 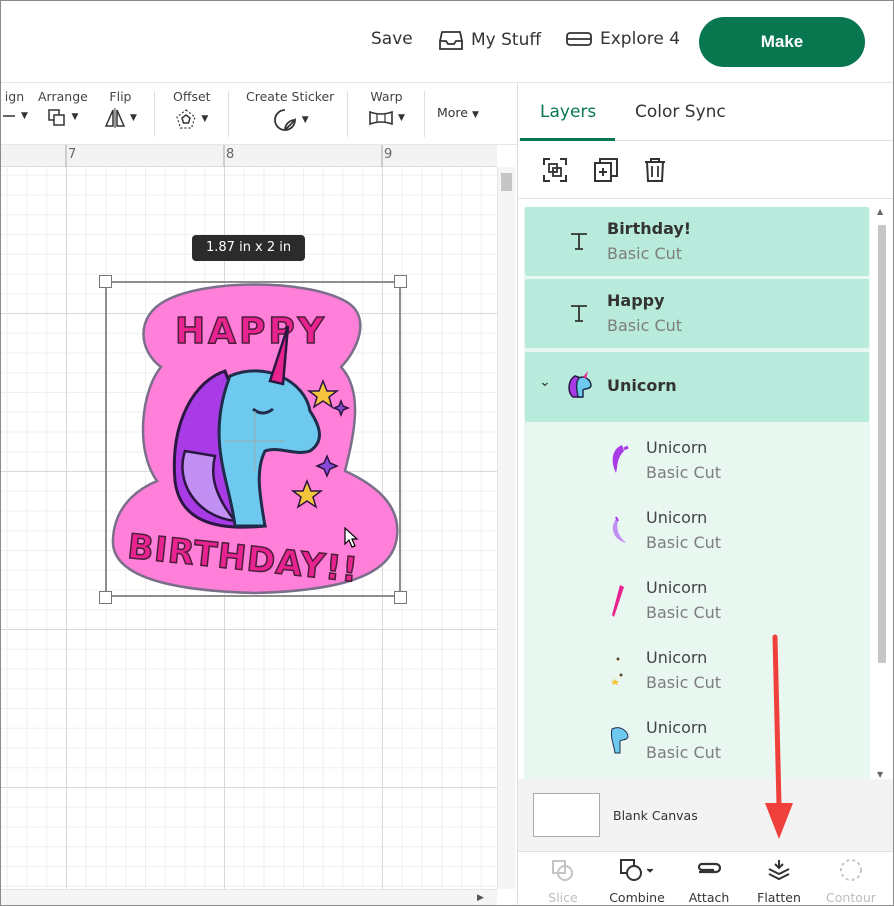 I want to click on explore-button: Explore 4, so click(x=623, y=39).